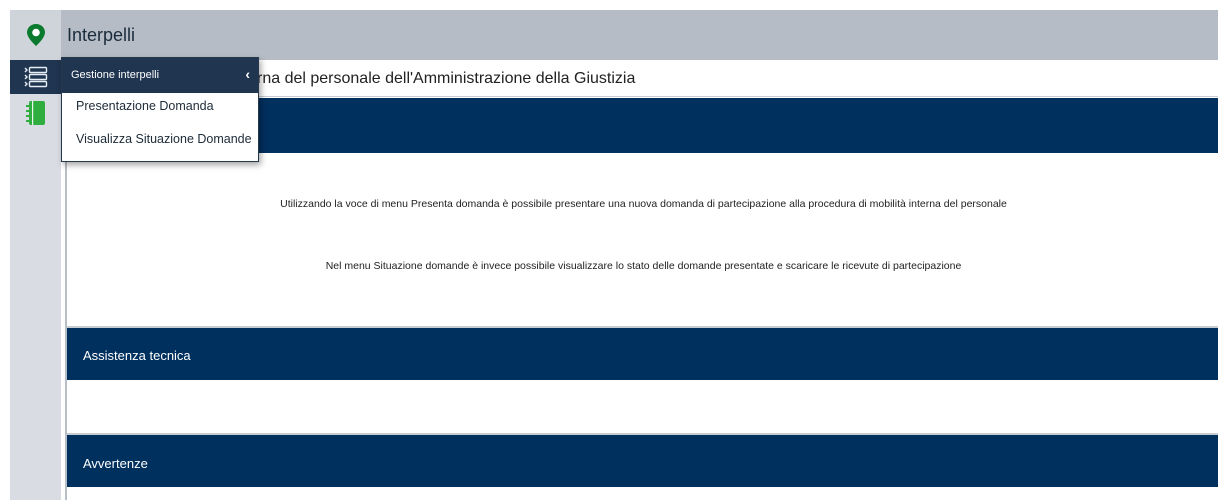 The image size is (1218, 500). I want to click on menu-header-label: Gestione interpelli, so click(115, 75).